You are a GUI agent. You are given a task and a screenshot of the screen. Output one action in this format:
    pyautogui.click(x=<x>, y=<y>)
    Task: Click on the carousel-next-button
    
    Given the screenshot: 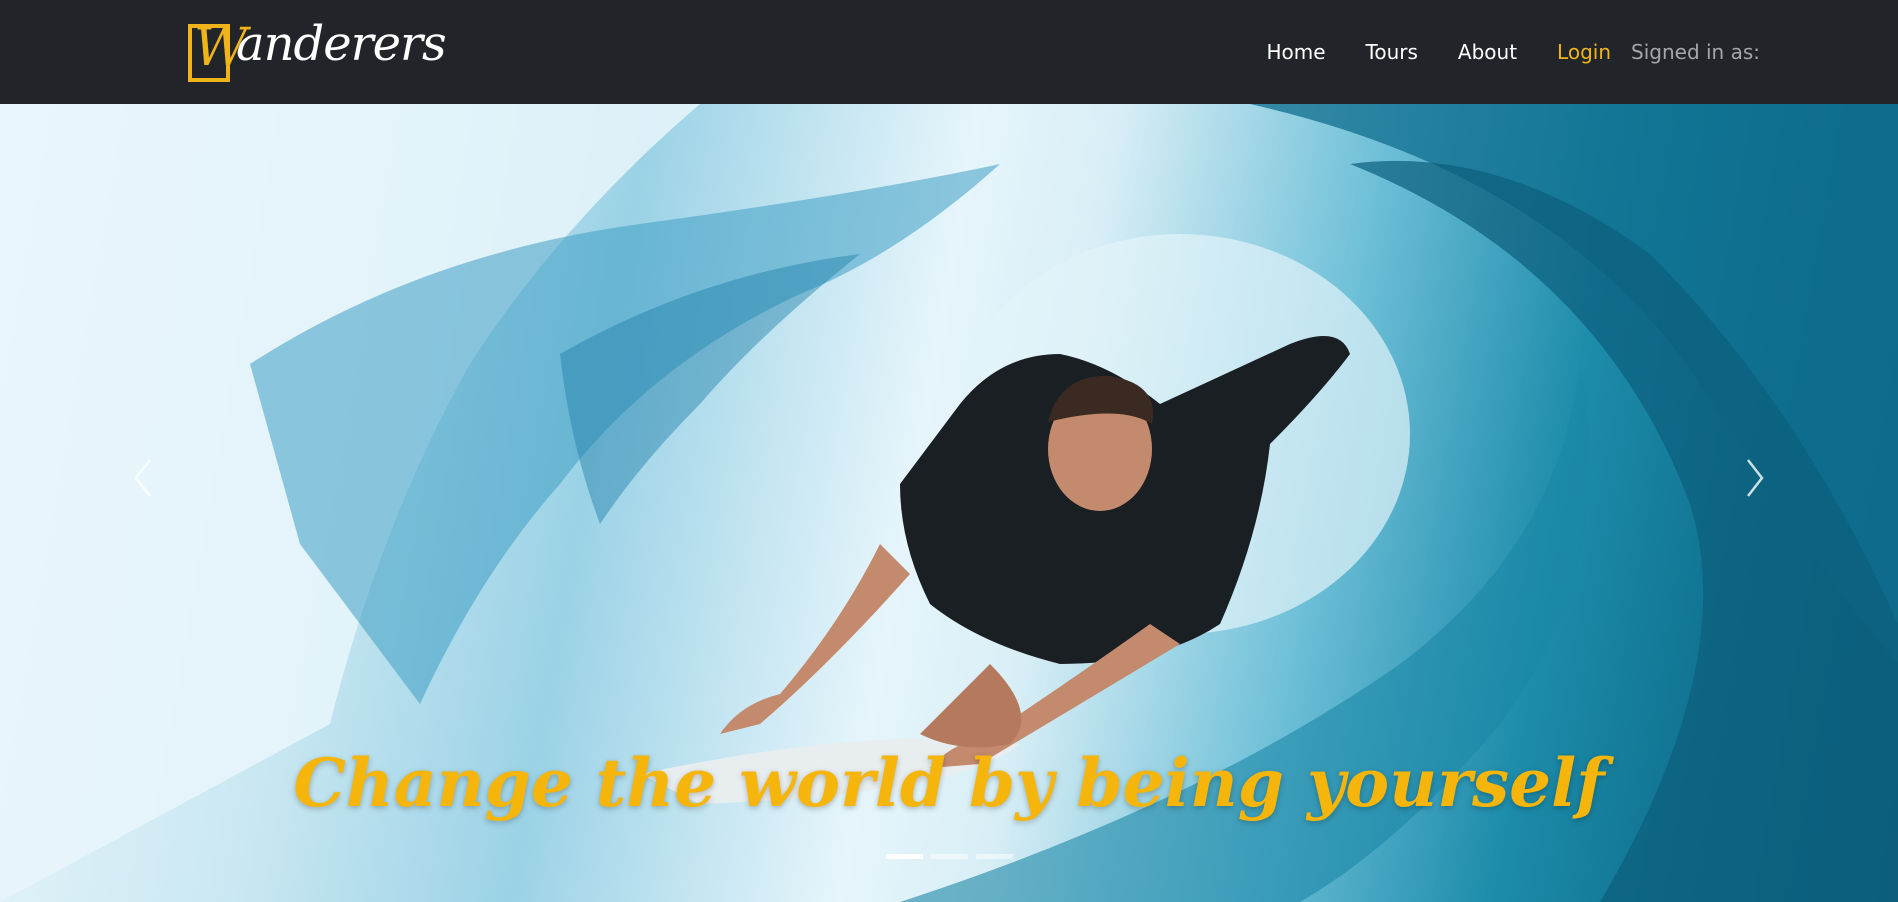 What is the action you would take?
    pyautogui.click(x=1755, y=478)
    